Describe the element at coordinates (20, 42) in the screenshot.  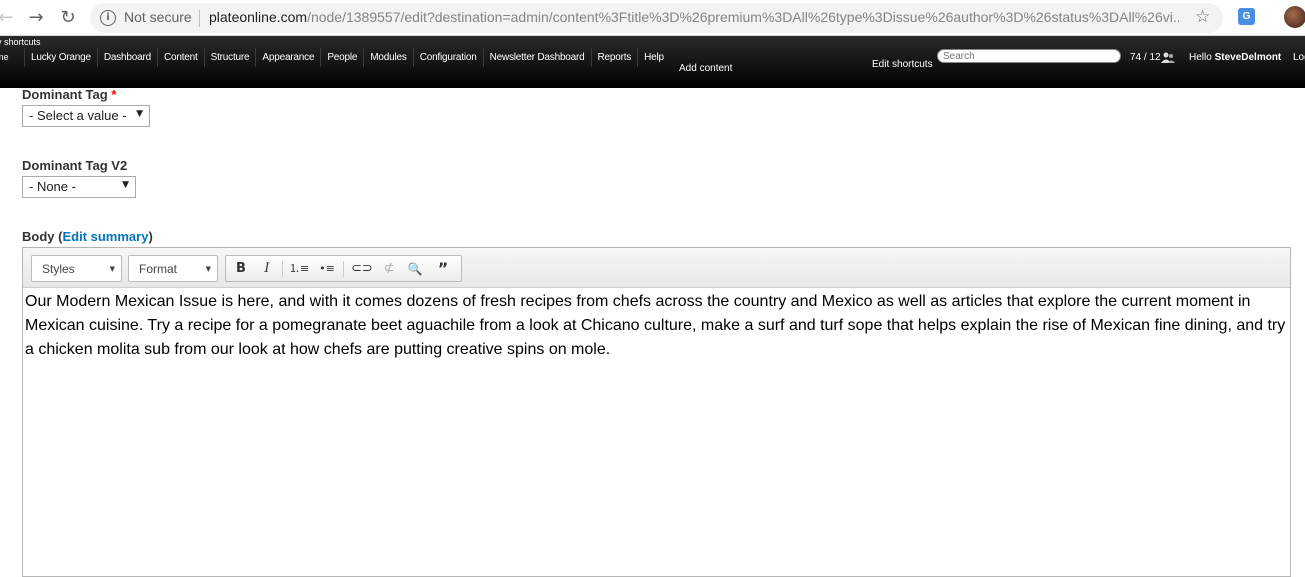
I see `show-shortcuts-link: v shortcuts` at that location.